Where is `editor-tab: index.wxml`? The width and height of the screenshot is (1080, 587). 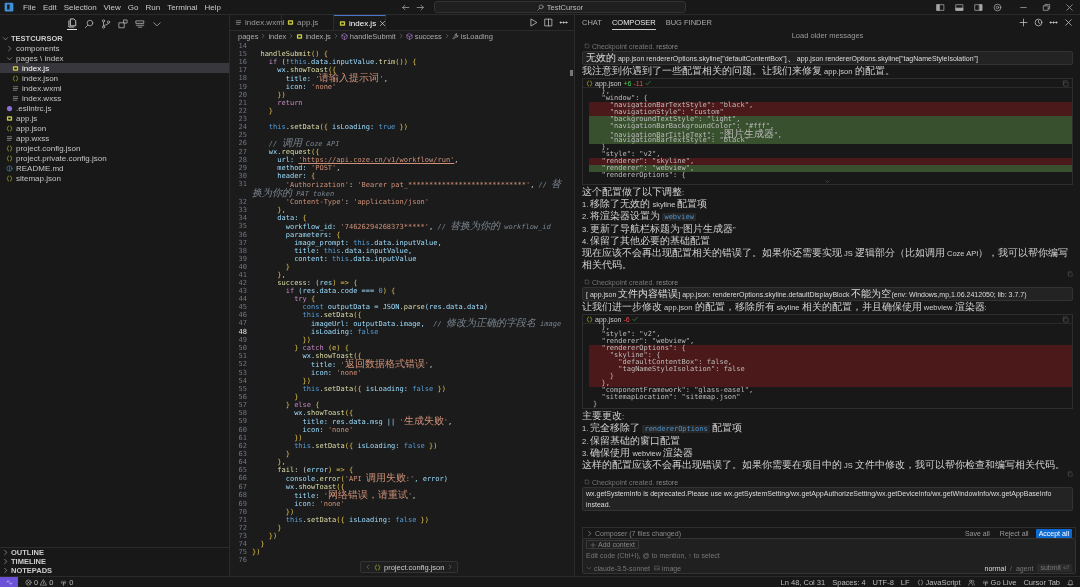 editor-tab: index.wxml is located at coordinates (256, 22).